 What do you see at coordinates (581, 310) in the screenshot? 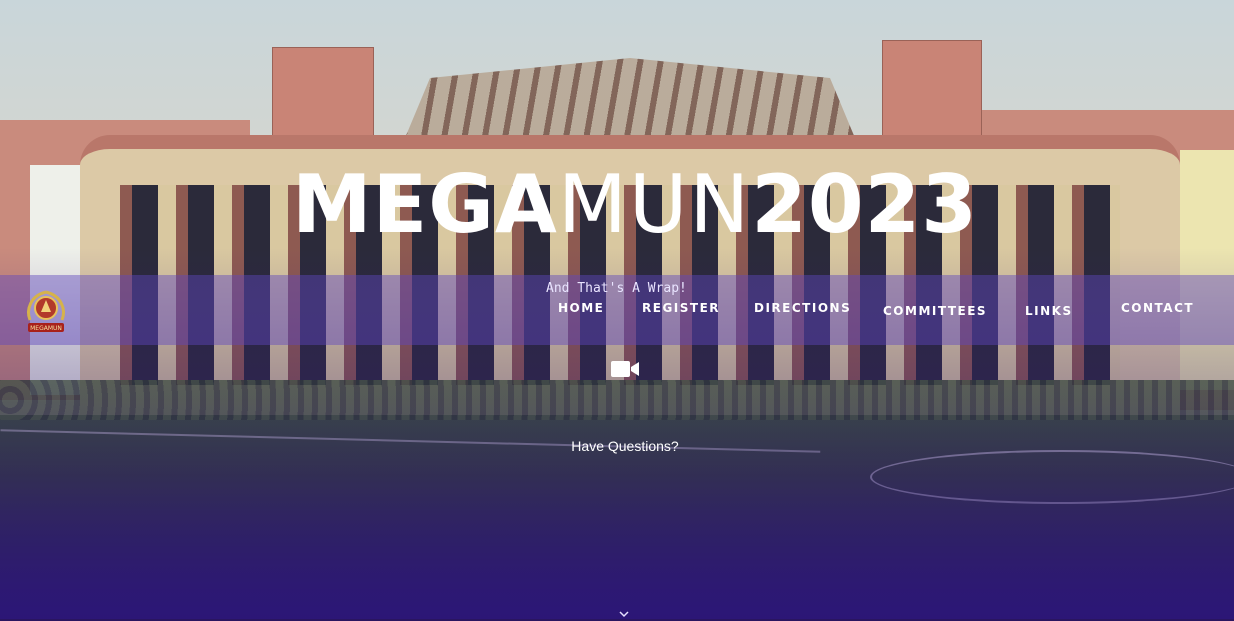
I see `nav-home: HOME` at bounding box center [581, 310].